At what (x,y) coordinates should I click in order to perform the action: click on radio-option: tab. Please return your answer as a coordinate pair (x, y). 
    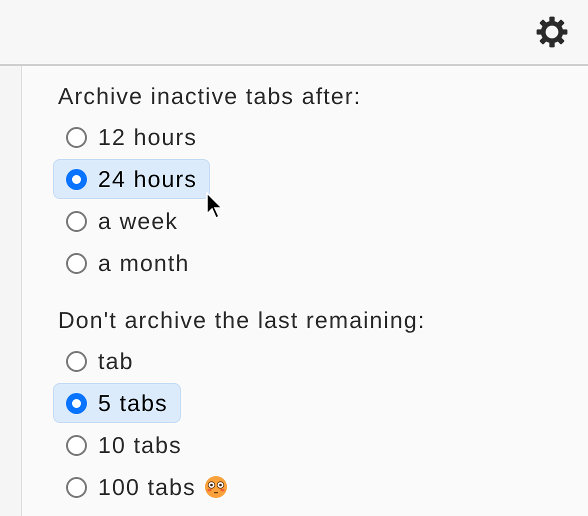
    Looking at the image, I should click on (100, 361).